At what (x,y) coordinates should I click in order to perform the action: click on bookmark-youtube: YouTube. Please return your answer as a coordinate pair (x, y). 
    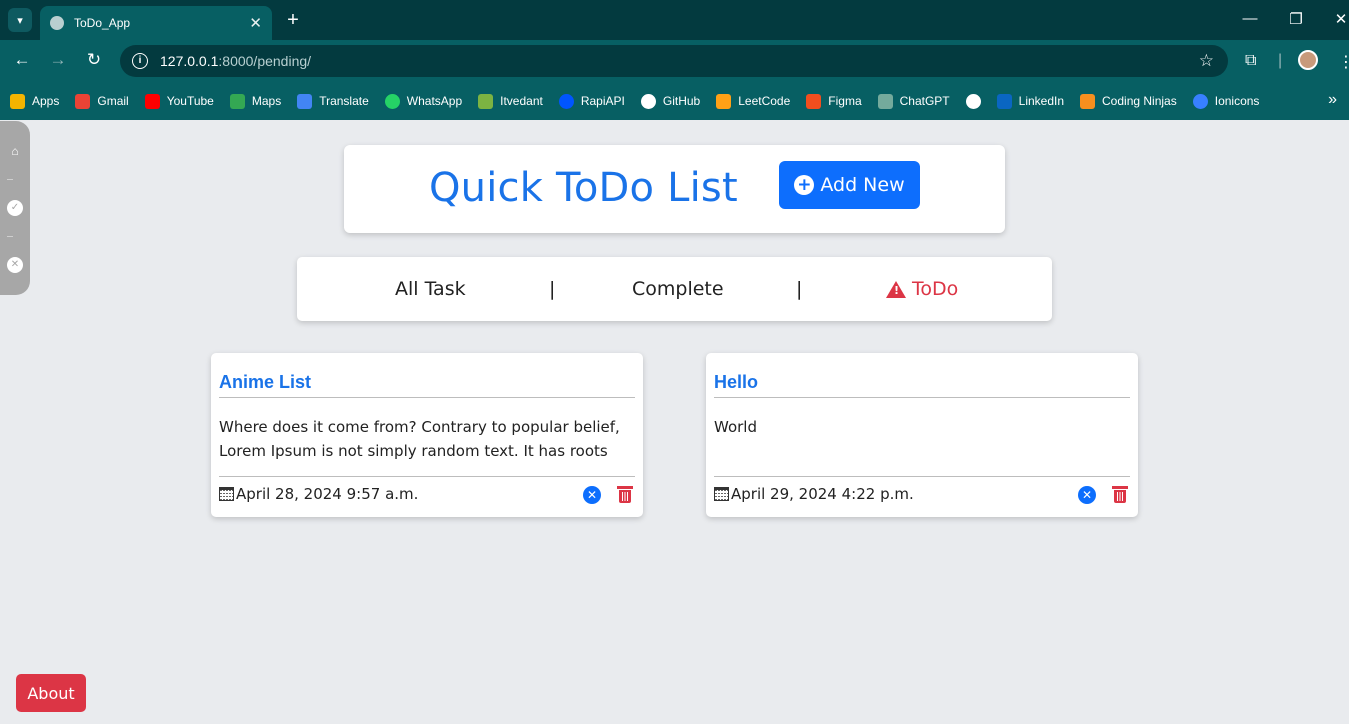
    Looking at the image, I should click on (179, 101).